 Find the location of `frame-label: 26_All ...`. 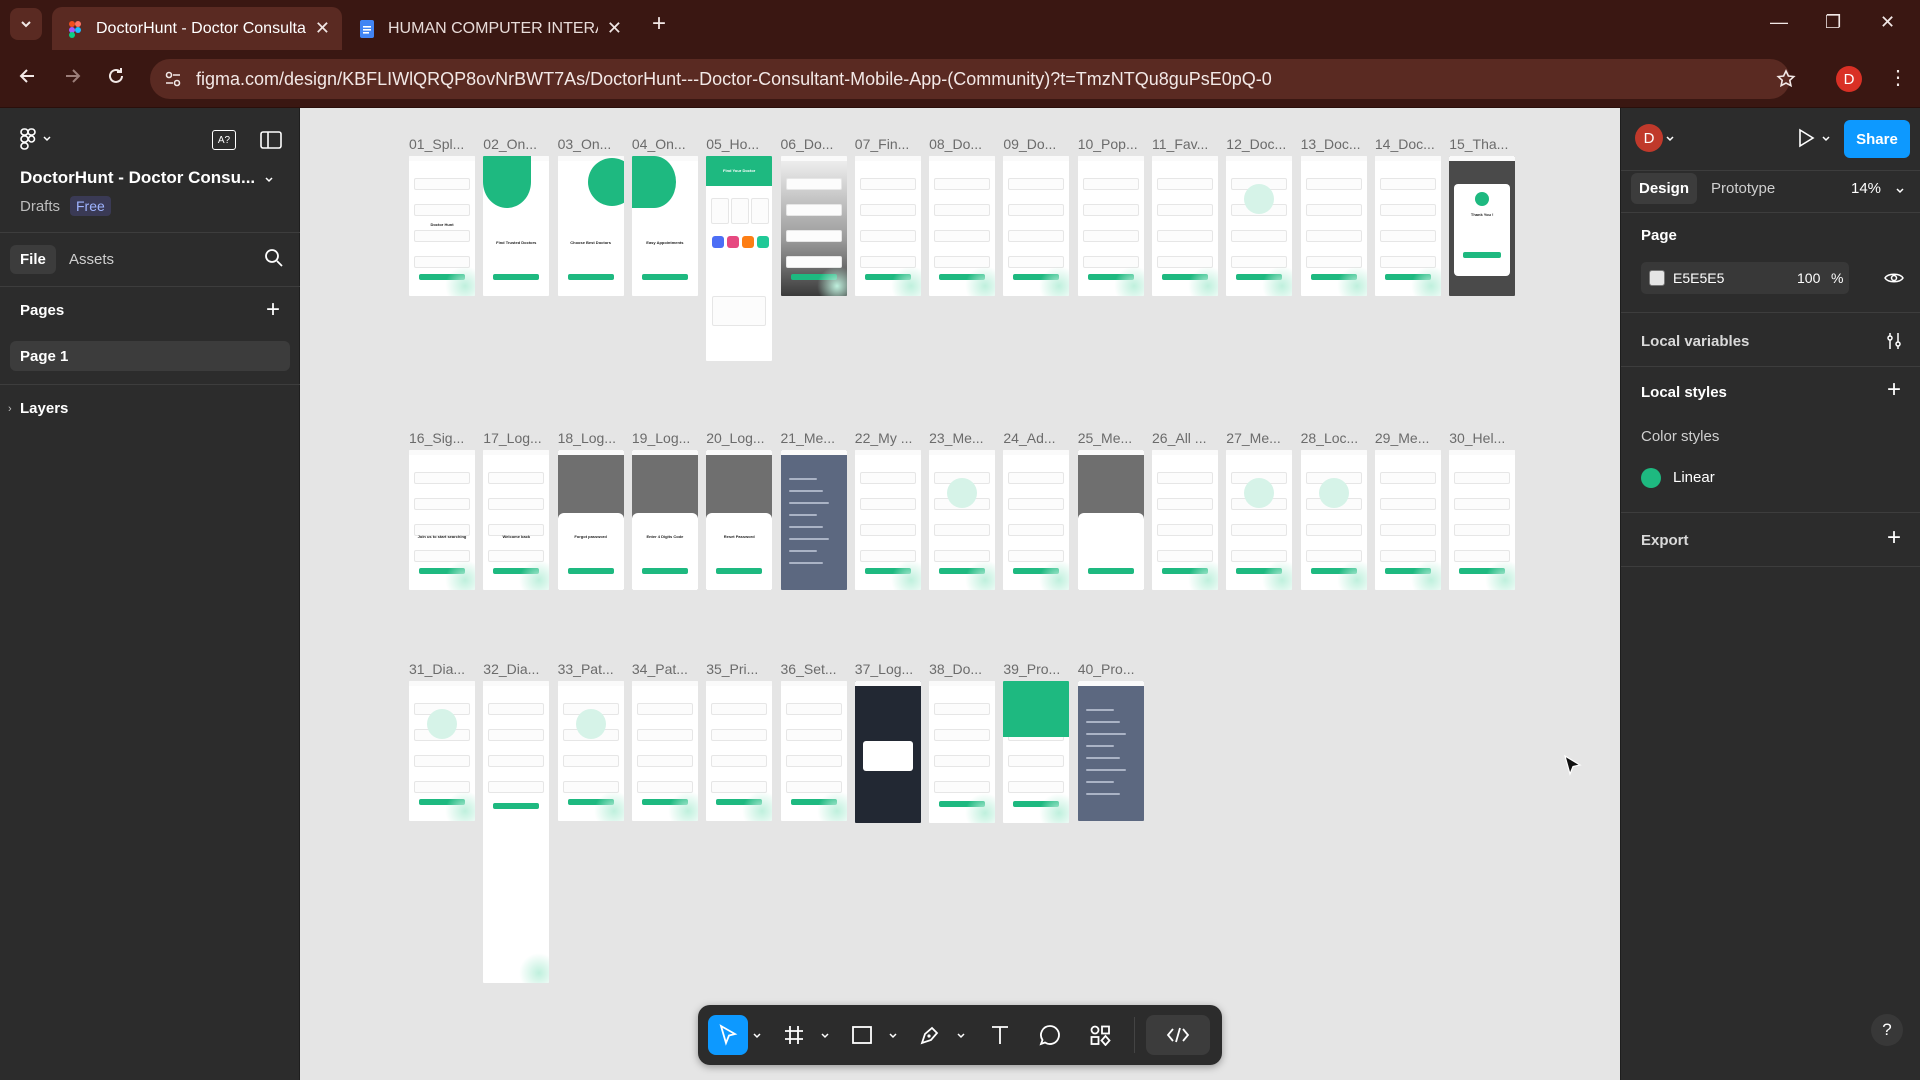

frame-label: 26_All ... is located at coordinates (1179, 438).